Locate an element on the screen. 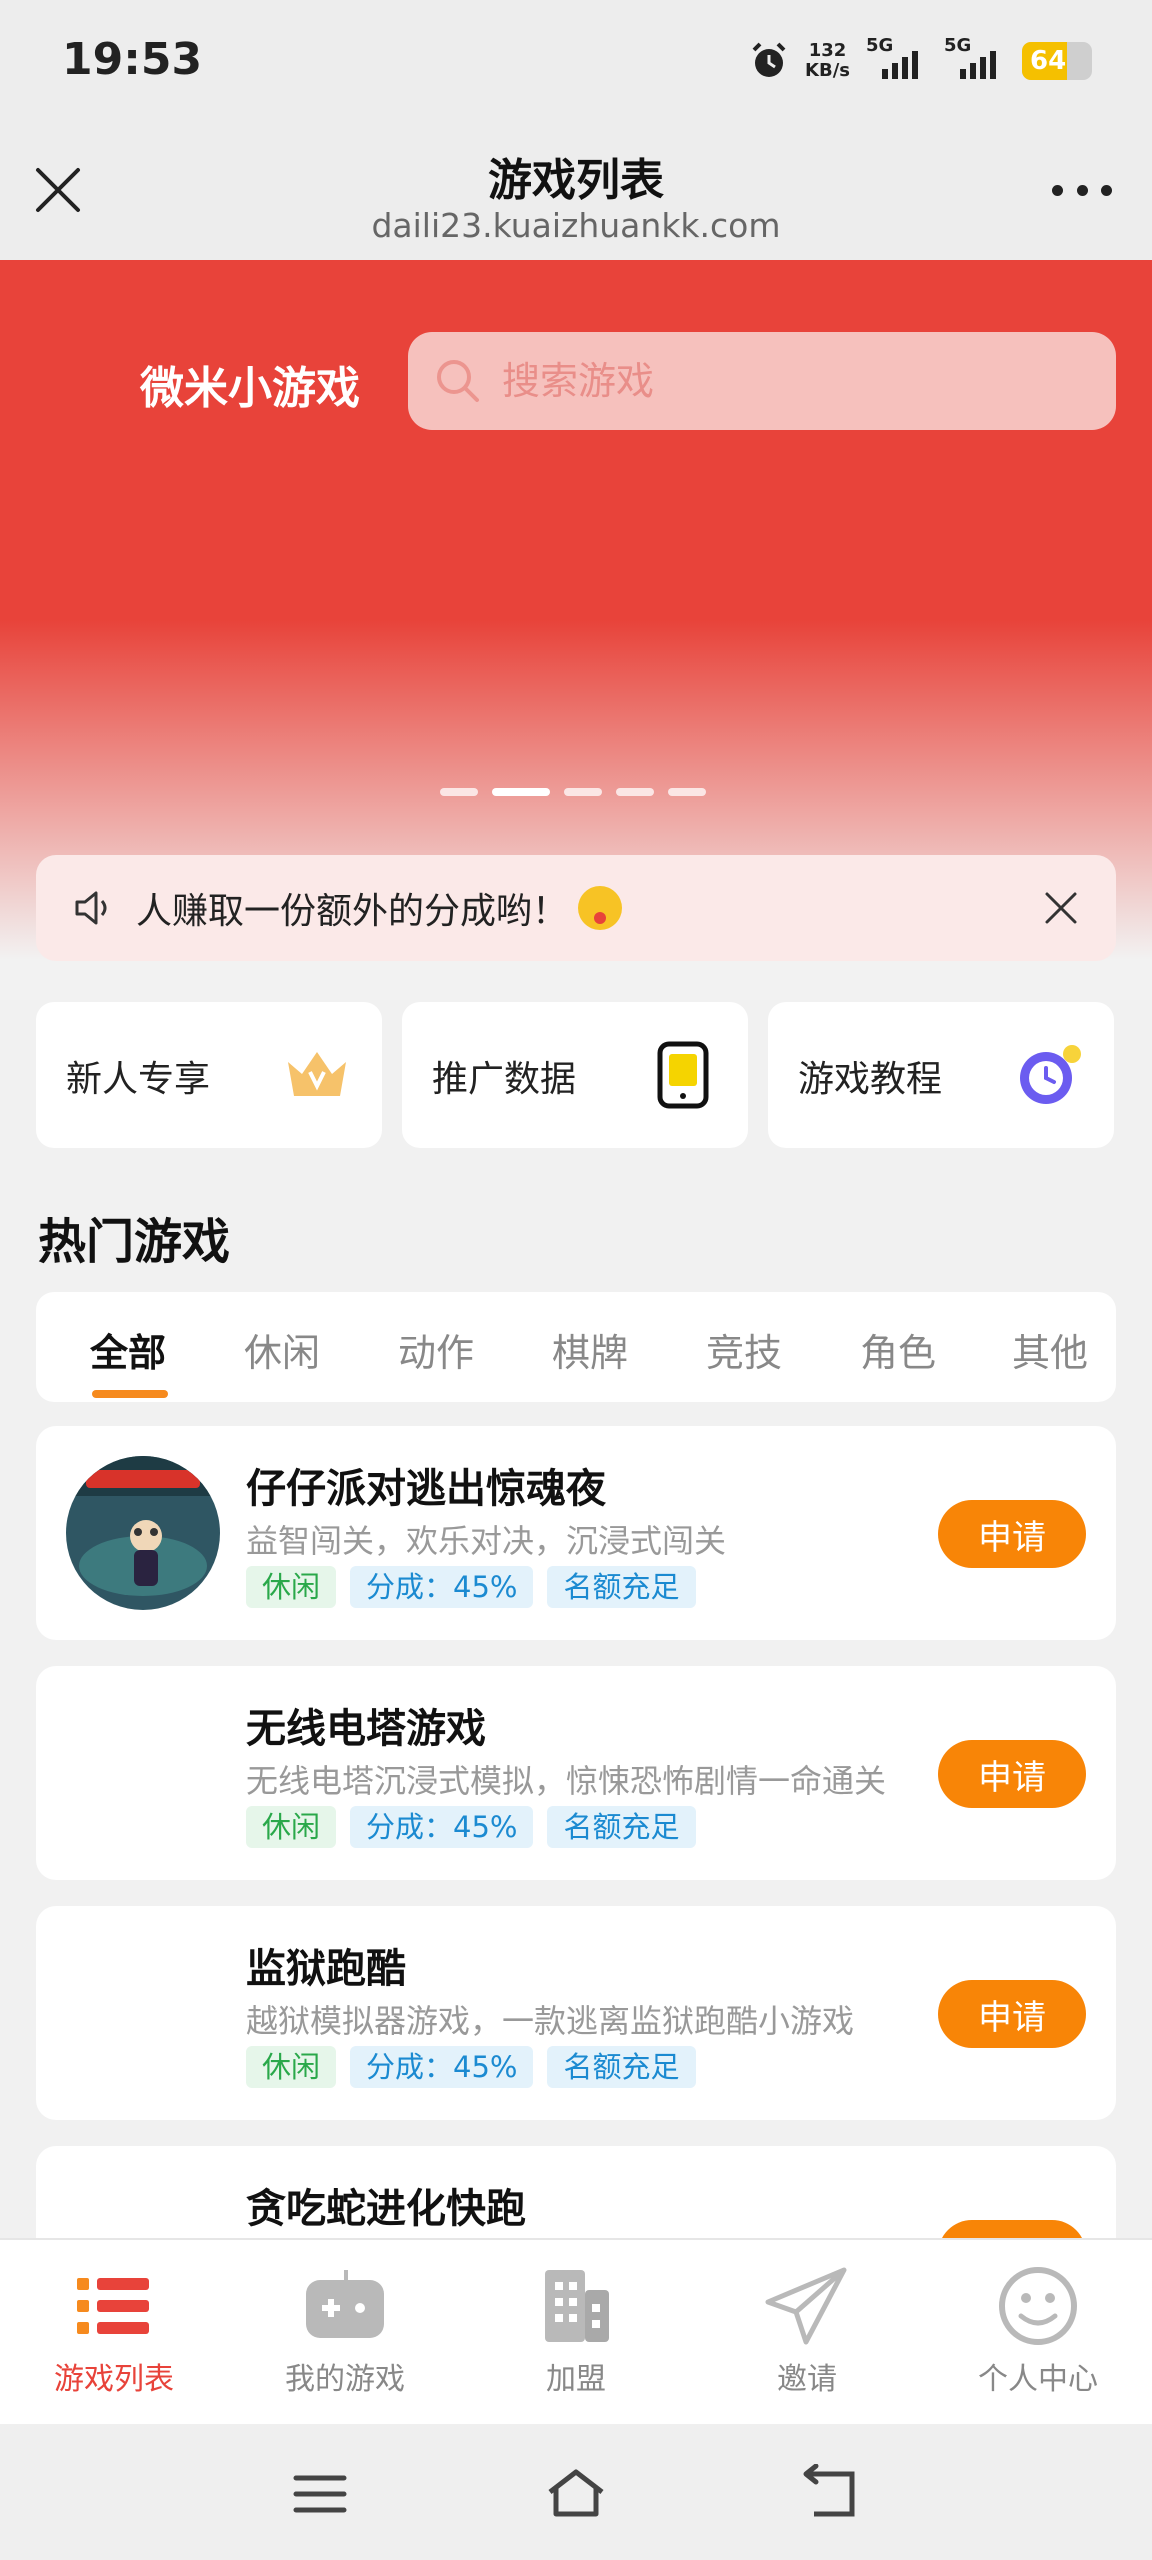  back-icon is located at coordinates (832, 2494).